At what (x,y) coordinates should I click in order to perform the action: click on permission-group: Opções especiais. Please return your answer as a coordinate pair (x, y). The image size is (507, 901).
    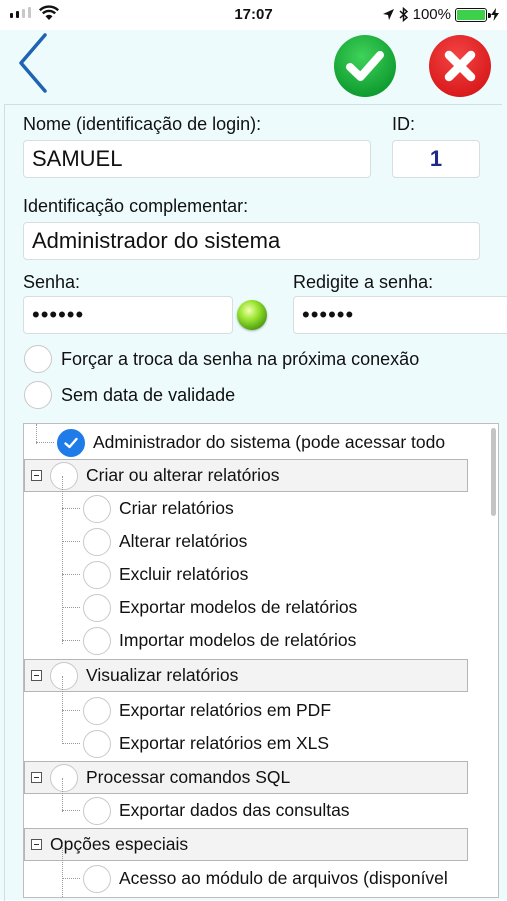
    Looking at the image, I should click on (246, 844).